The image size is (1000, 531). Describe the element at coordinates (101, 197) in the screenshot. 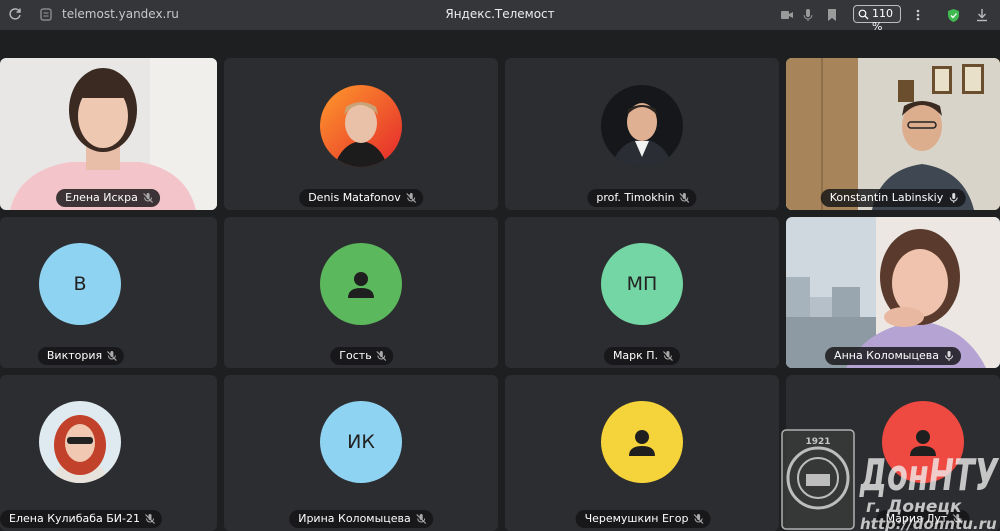

I see `participant-name: Елена Искра` at that location.